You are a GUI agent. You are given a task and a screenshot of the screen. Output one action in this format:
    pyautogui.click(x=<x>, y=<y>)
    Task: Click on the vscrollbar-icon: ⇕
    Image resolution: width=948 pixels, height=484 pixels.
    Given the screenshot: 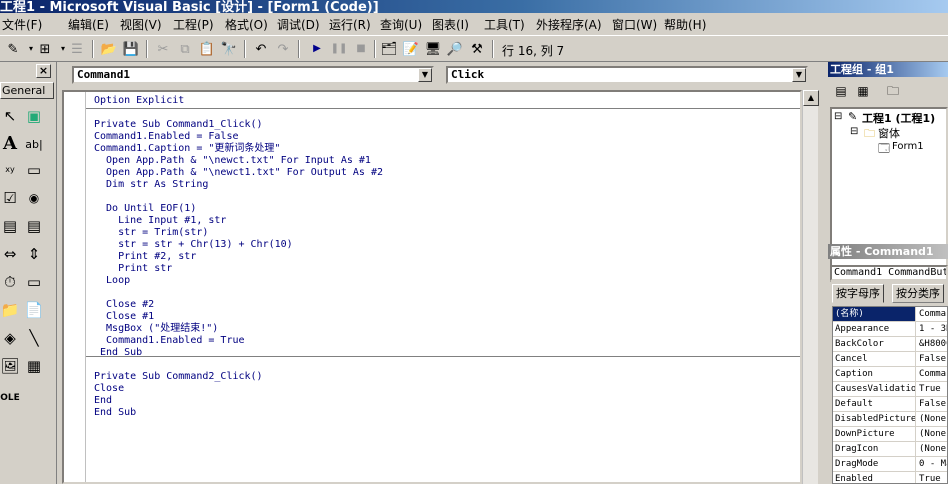 What is the action you would take?
    pyautogui.click(x=34, y=254)
    